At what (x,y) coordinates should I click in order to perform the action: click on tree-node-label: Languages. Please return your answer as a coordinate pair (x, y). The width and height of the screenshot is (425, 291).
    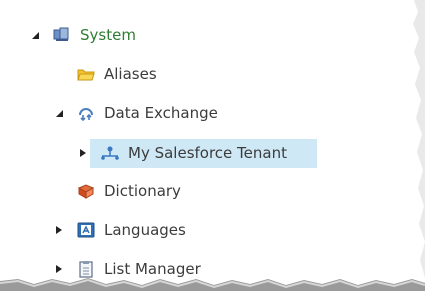
    Looking at the image, I should click on (145, 230).